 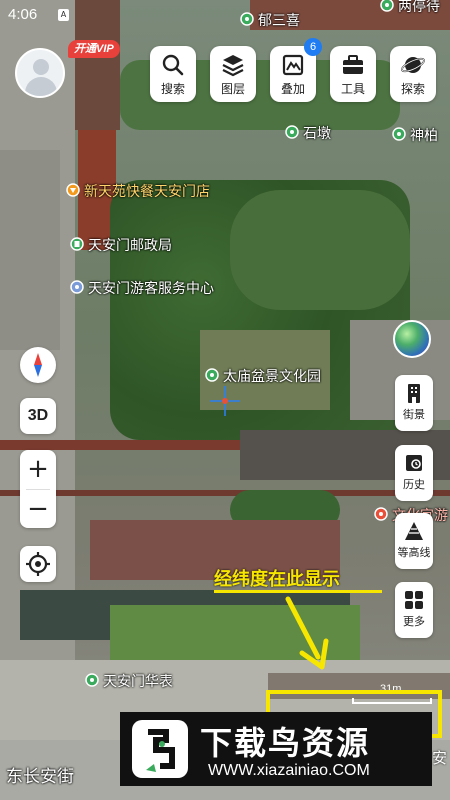 What do you see at coordinates (172, 89) in the screenshot?
I see `search-button-label: 搜索` at bounding box center [172, 89].